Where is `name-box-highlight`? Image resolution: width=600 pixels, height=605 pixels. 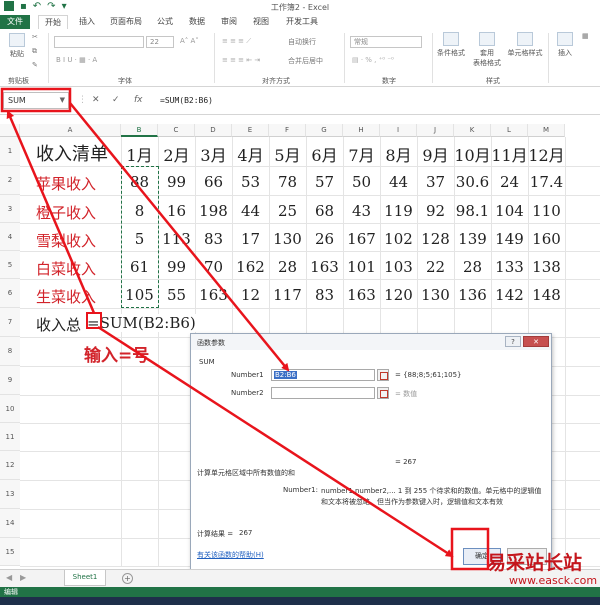 name-box-highlight is located at coordinates (36, 100).